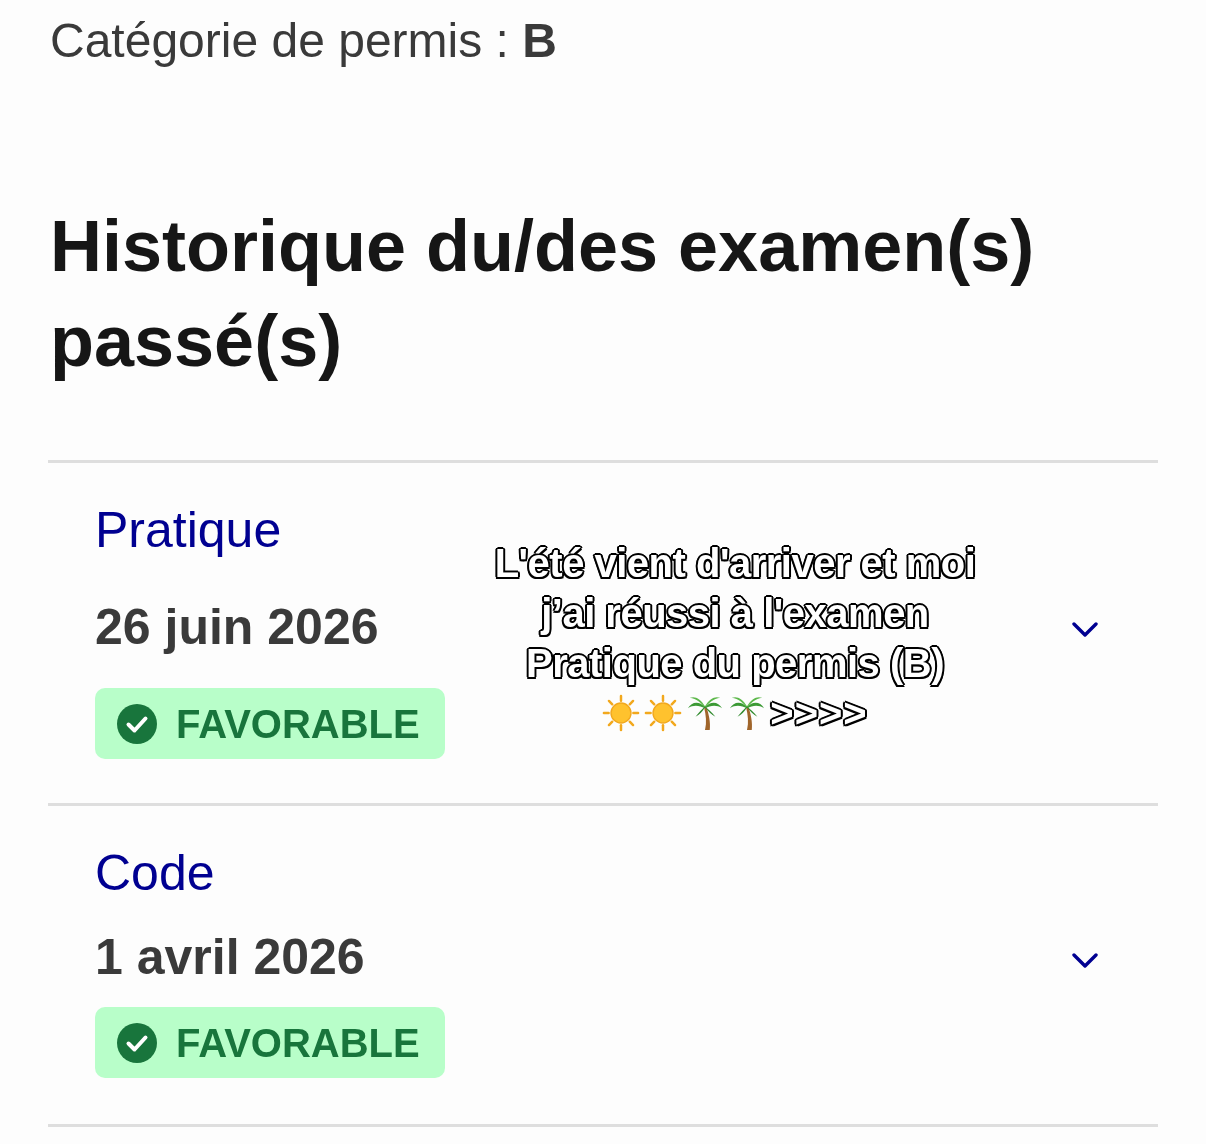 This screenshot has width=1206, height=1144. I want to click on license-category-text: Catégorie de permis : B, so click(304, 41).